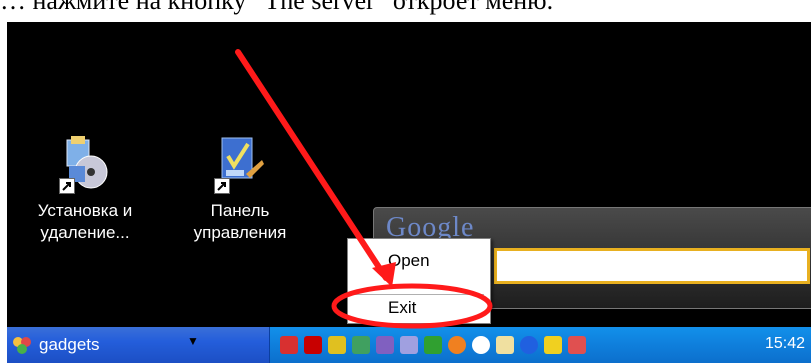 This screenshot has width=811, height=363. I want to click on network-icon, so click(289, 345).